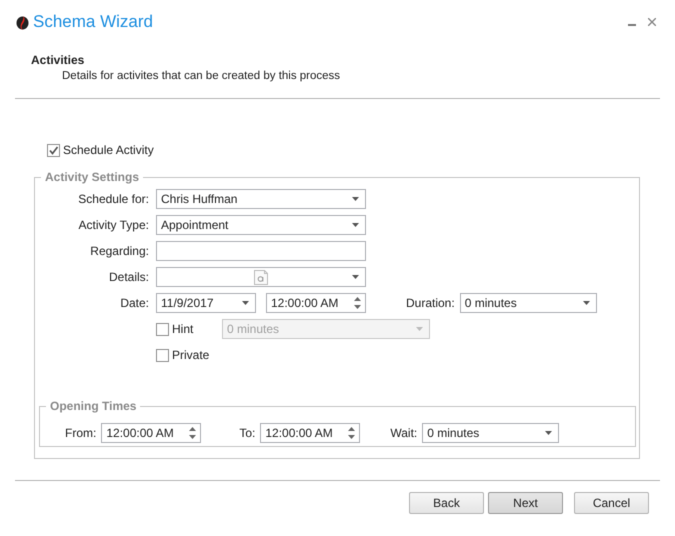 The width and height of the screenshot is (675, 536). What do you see at coordinates (128, 277) in the screenshot?
I see `field-label: Details:` at bounding box center [128, 277].